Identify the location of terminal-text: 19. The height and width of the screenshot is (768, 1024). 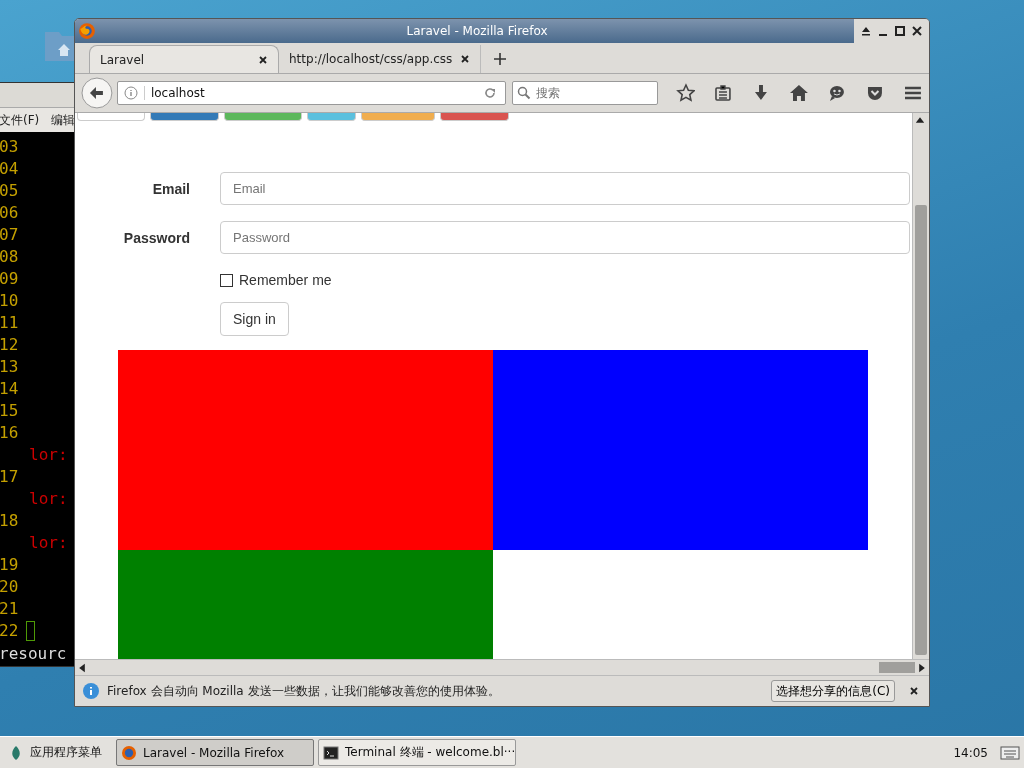
(9, 565).